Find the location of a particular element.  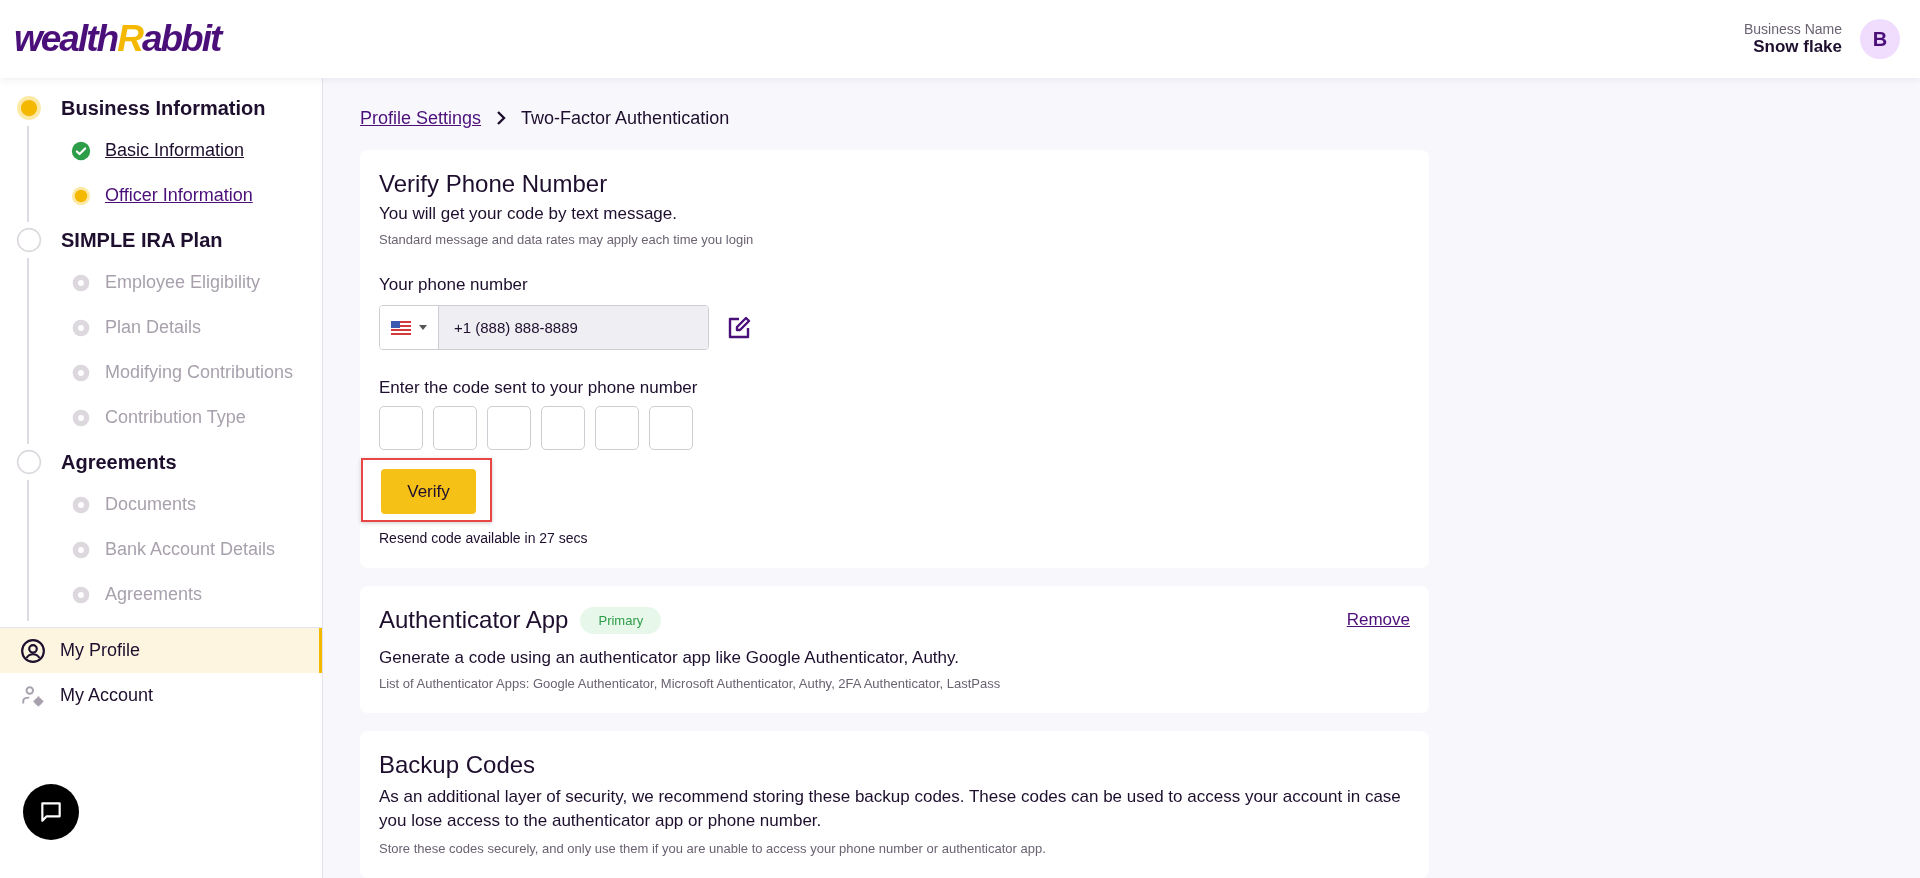

step-link: Officer Information is located at coordinates (179, 195).